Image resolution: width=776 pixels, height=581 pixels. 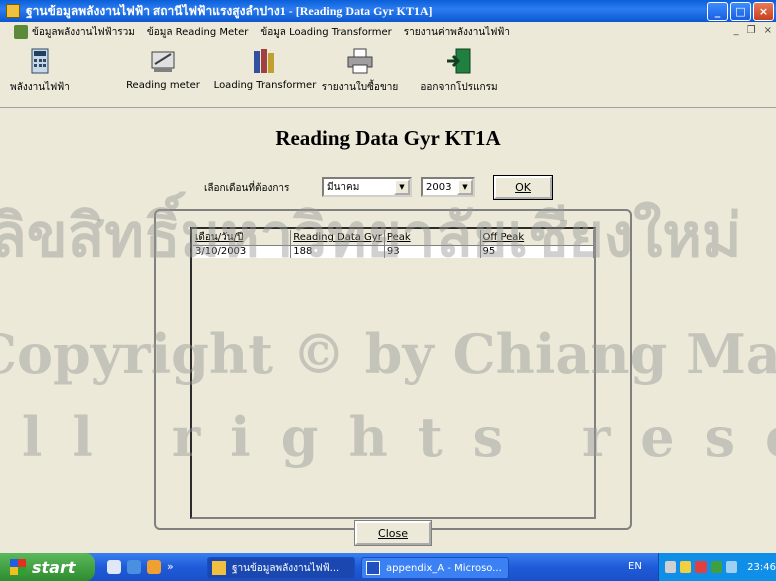 I want to click on toolbar-exit-button: ออกจากโปรแกรม, so click(x=459, y=70).